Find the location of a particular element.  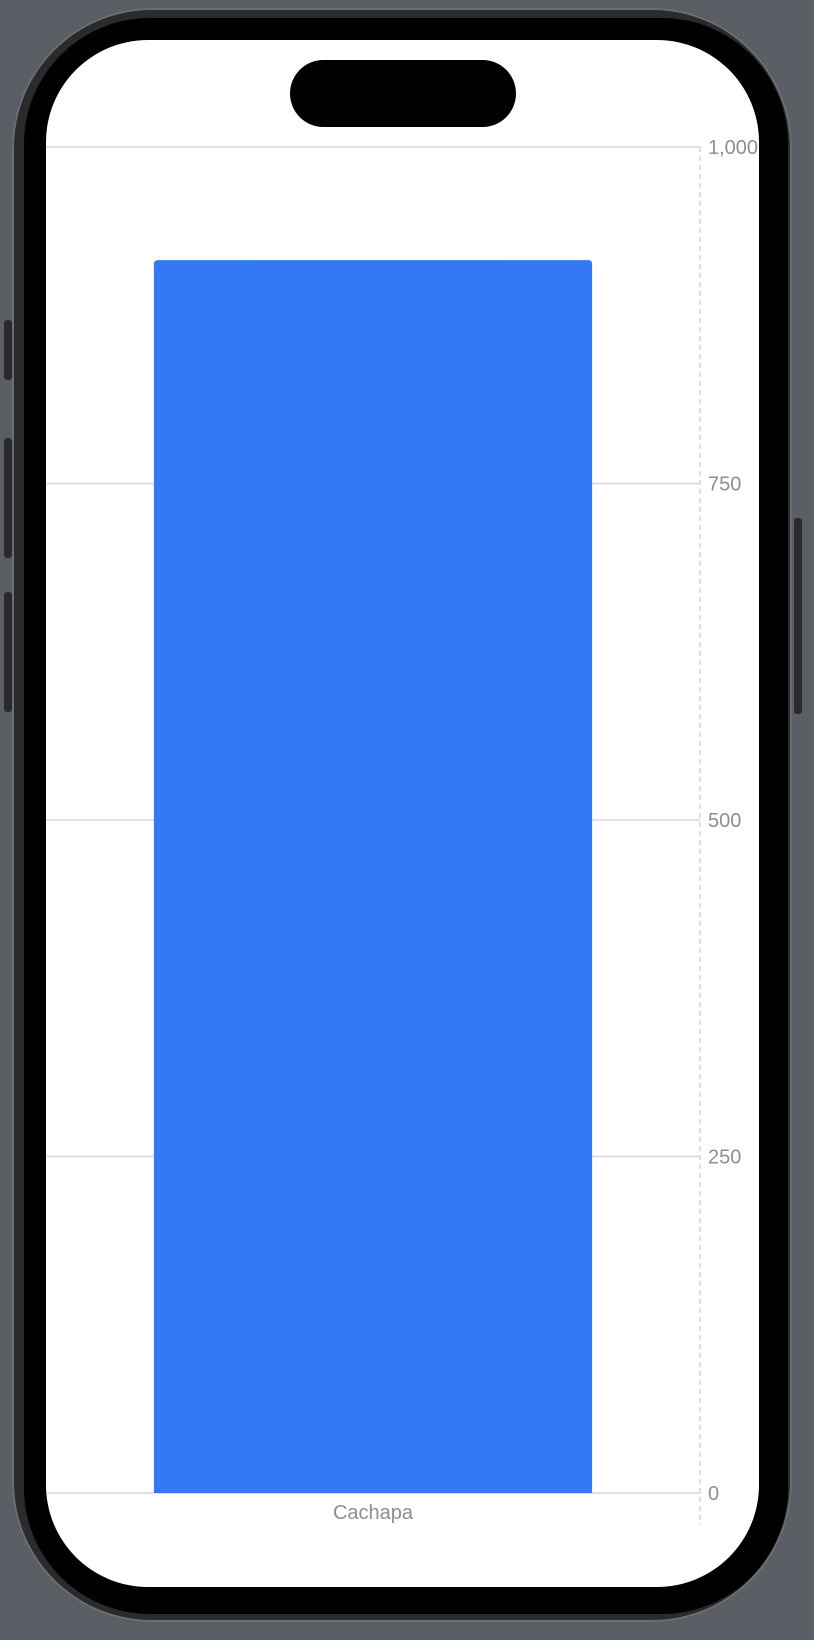

x-axis-labels: Cachapa is located at coordinates (373, 1513).